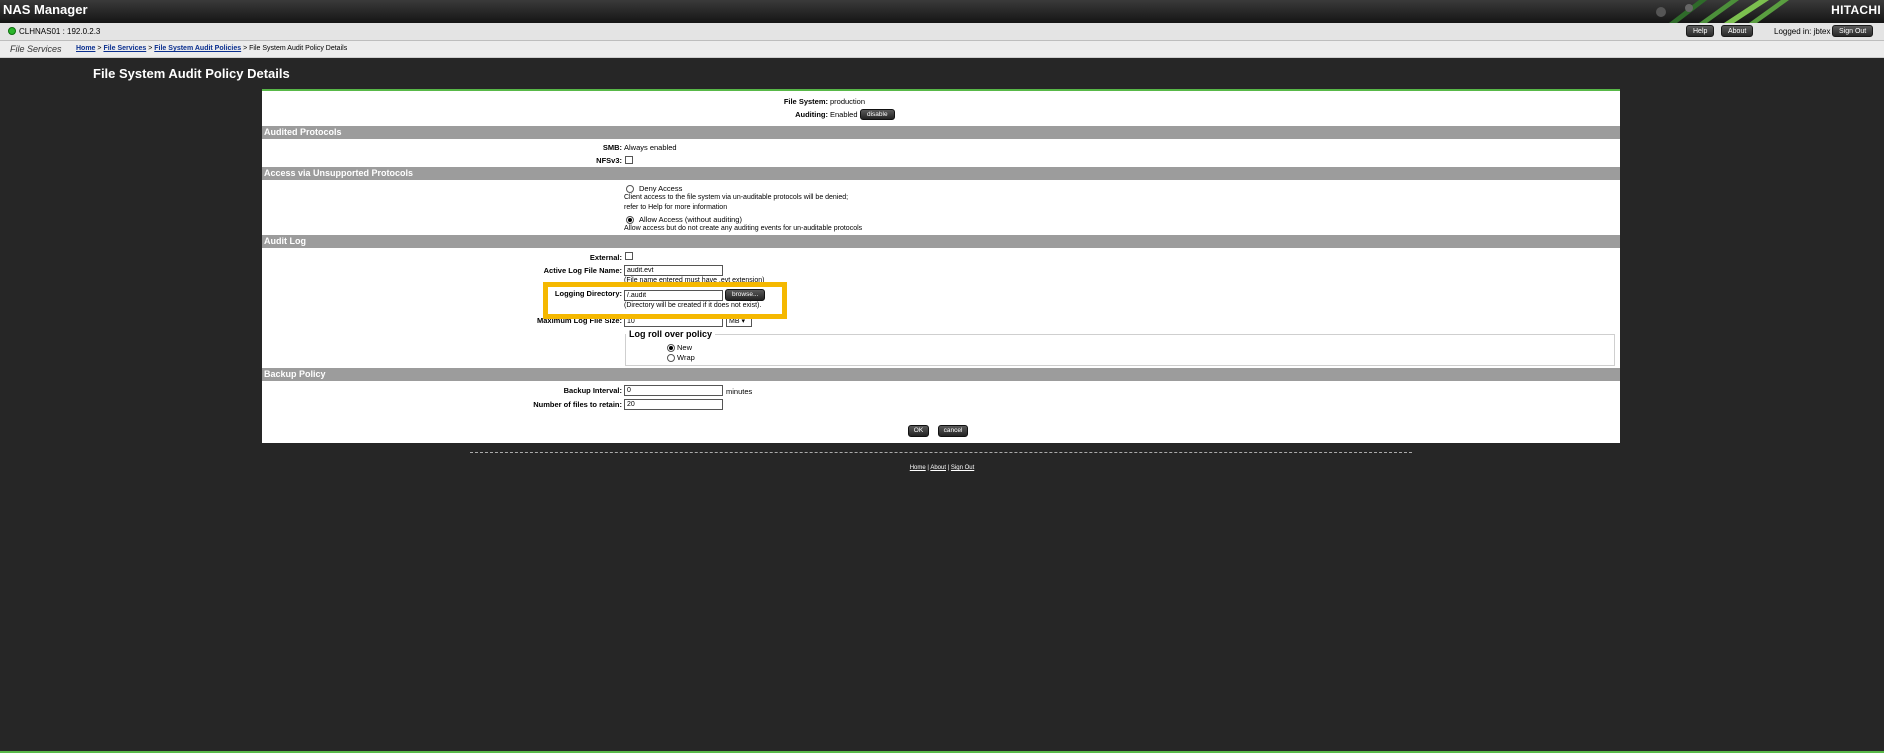  Describe the element at coordinates (848, 101) in the screenshot. I see `file-system-value: production` at that location.